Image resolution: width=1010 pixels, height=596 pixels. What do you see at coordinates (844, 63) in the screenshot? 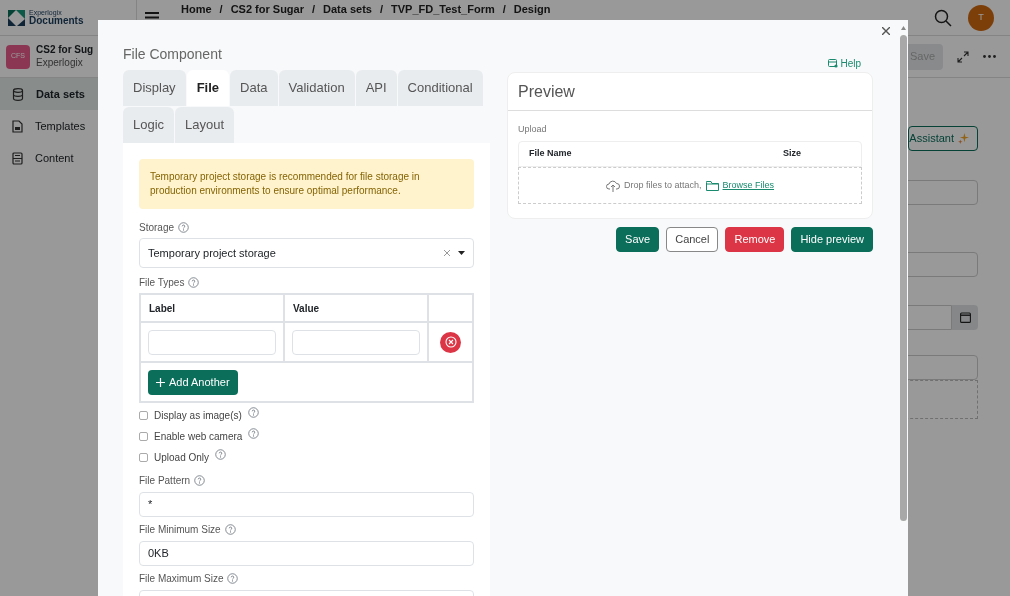
I see `help-link: Help` at bounding box center [844, 63].